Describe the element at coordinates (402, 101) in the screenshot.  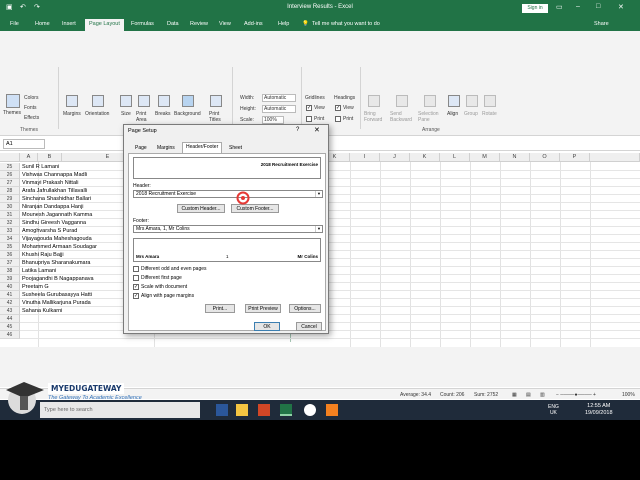
I see `send-backward-icon` at that location.